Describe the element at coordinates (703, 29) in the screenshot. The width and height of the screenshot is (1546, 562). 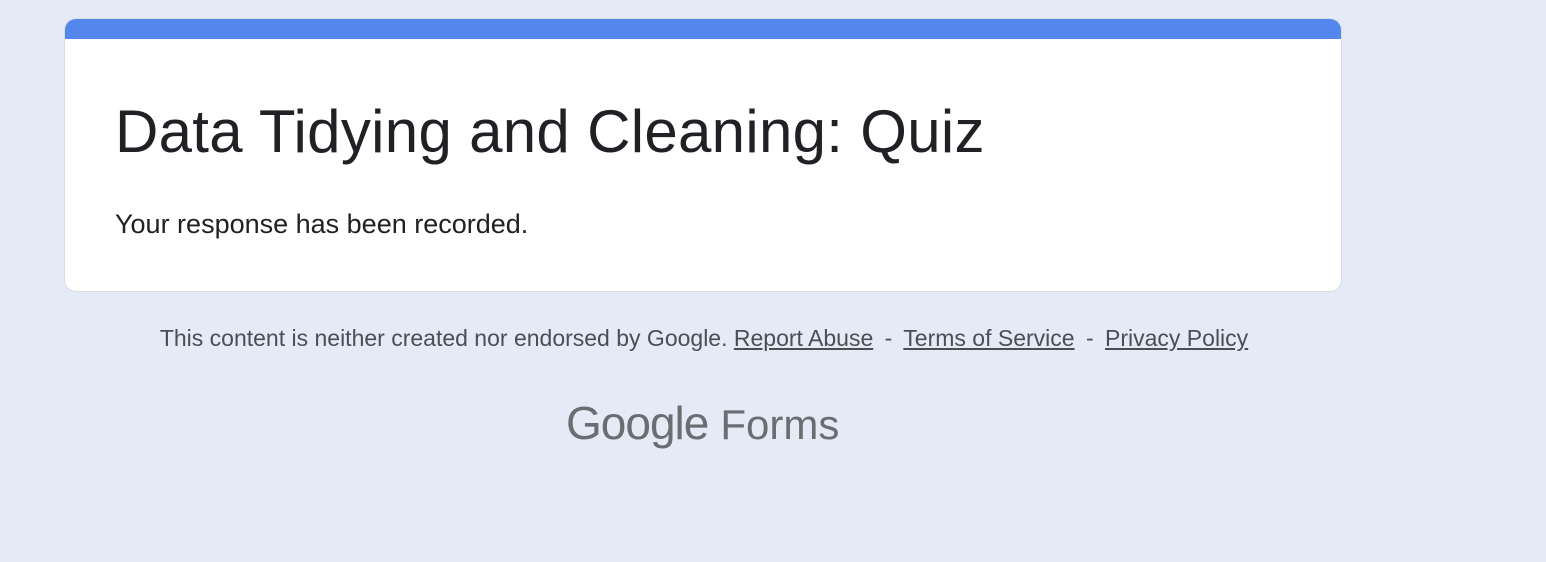
I see `card-accent-bar` at that location.